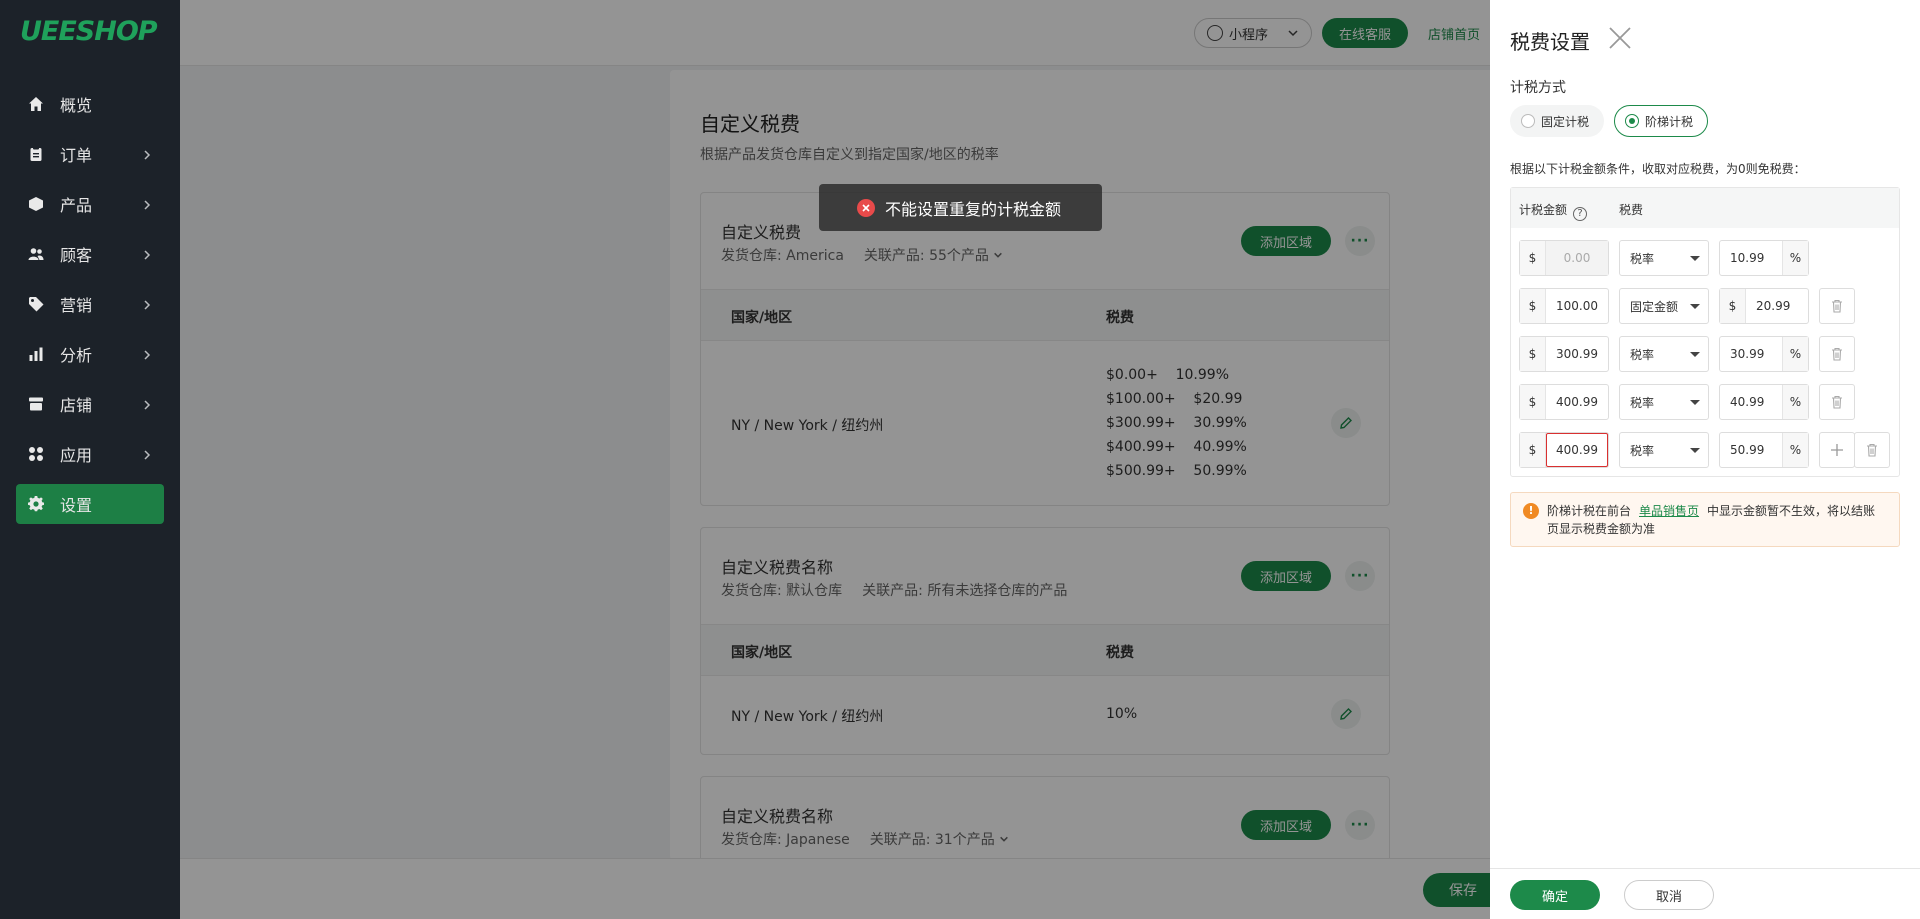 The width and height of the screenshot is (1920, 919). Describe the element at coordinates (866, 207) in the screenshot. I see `error-icon` at that location.